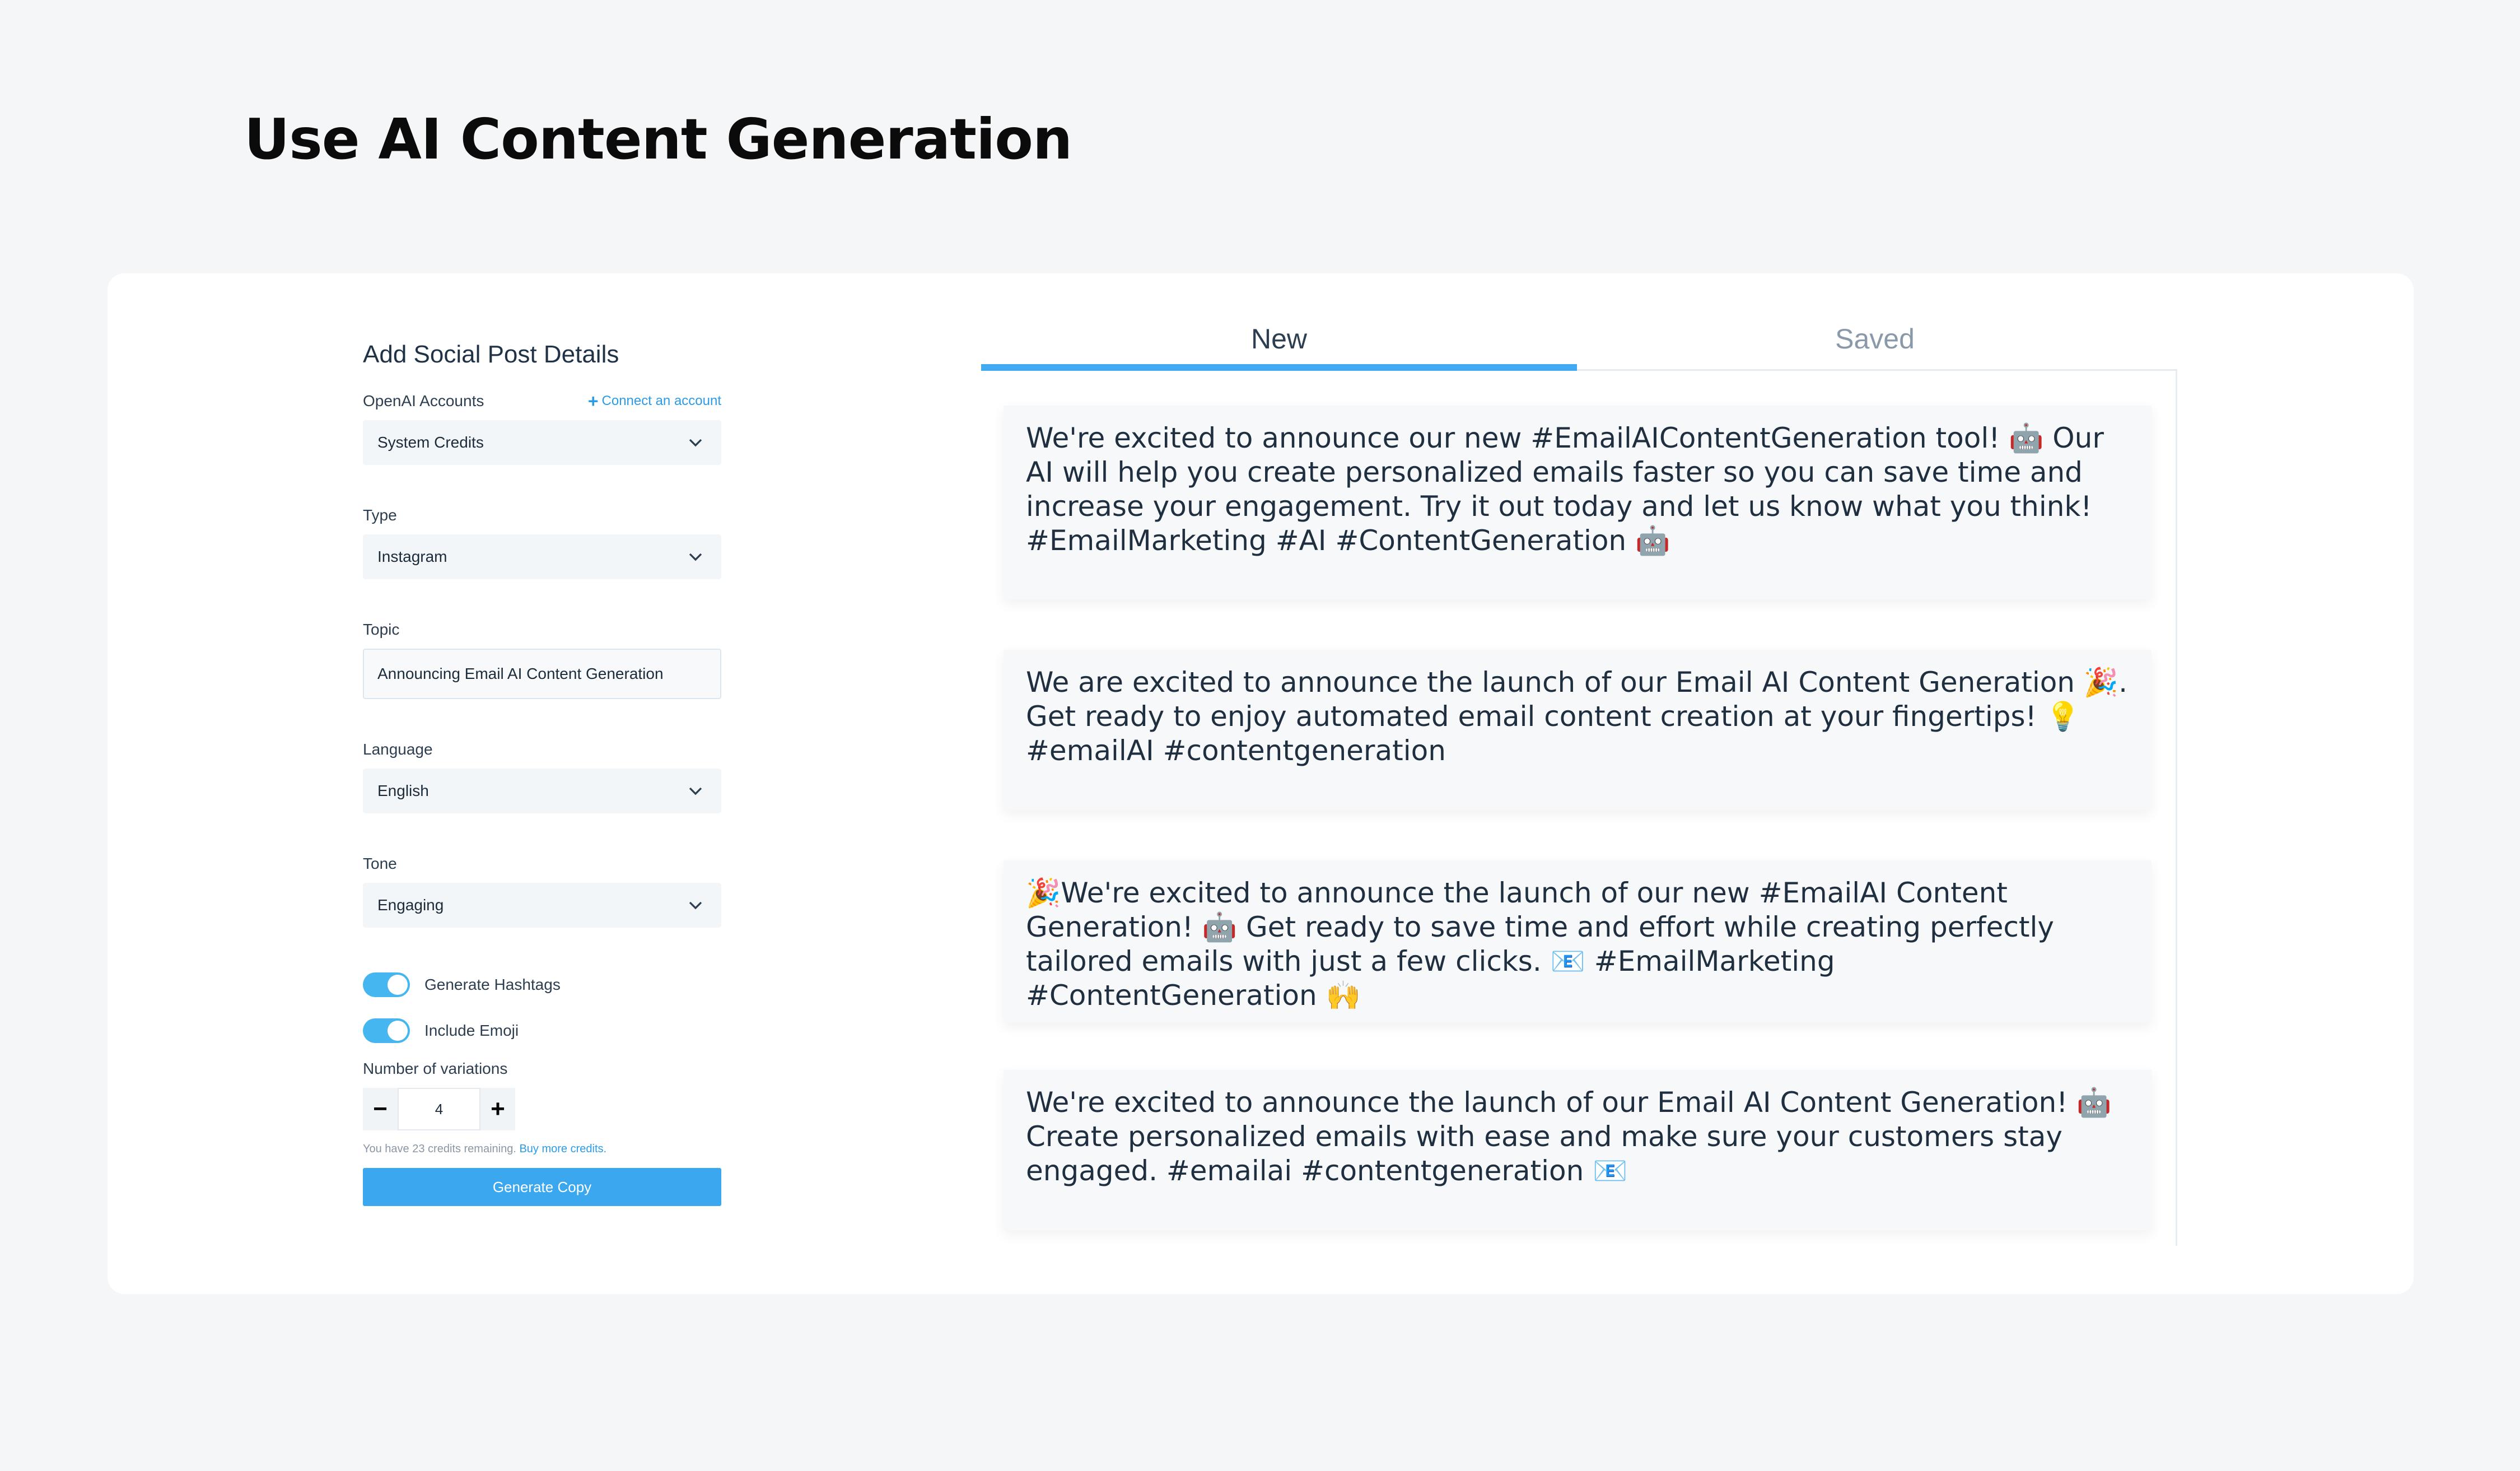 Image resolution: width=2520 pixels, height=1471 pixels. I want to click on hashtags-toggle-row: Generate Hashtags, so click(542, 984).